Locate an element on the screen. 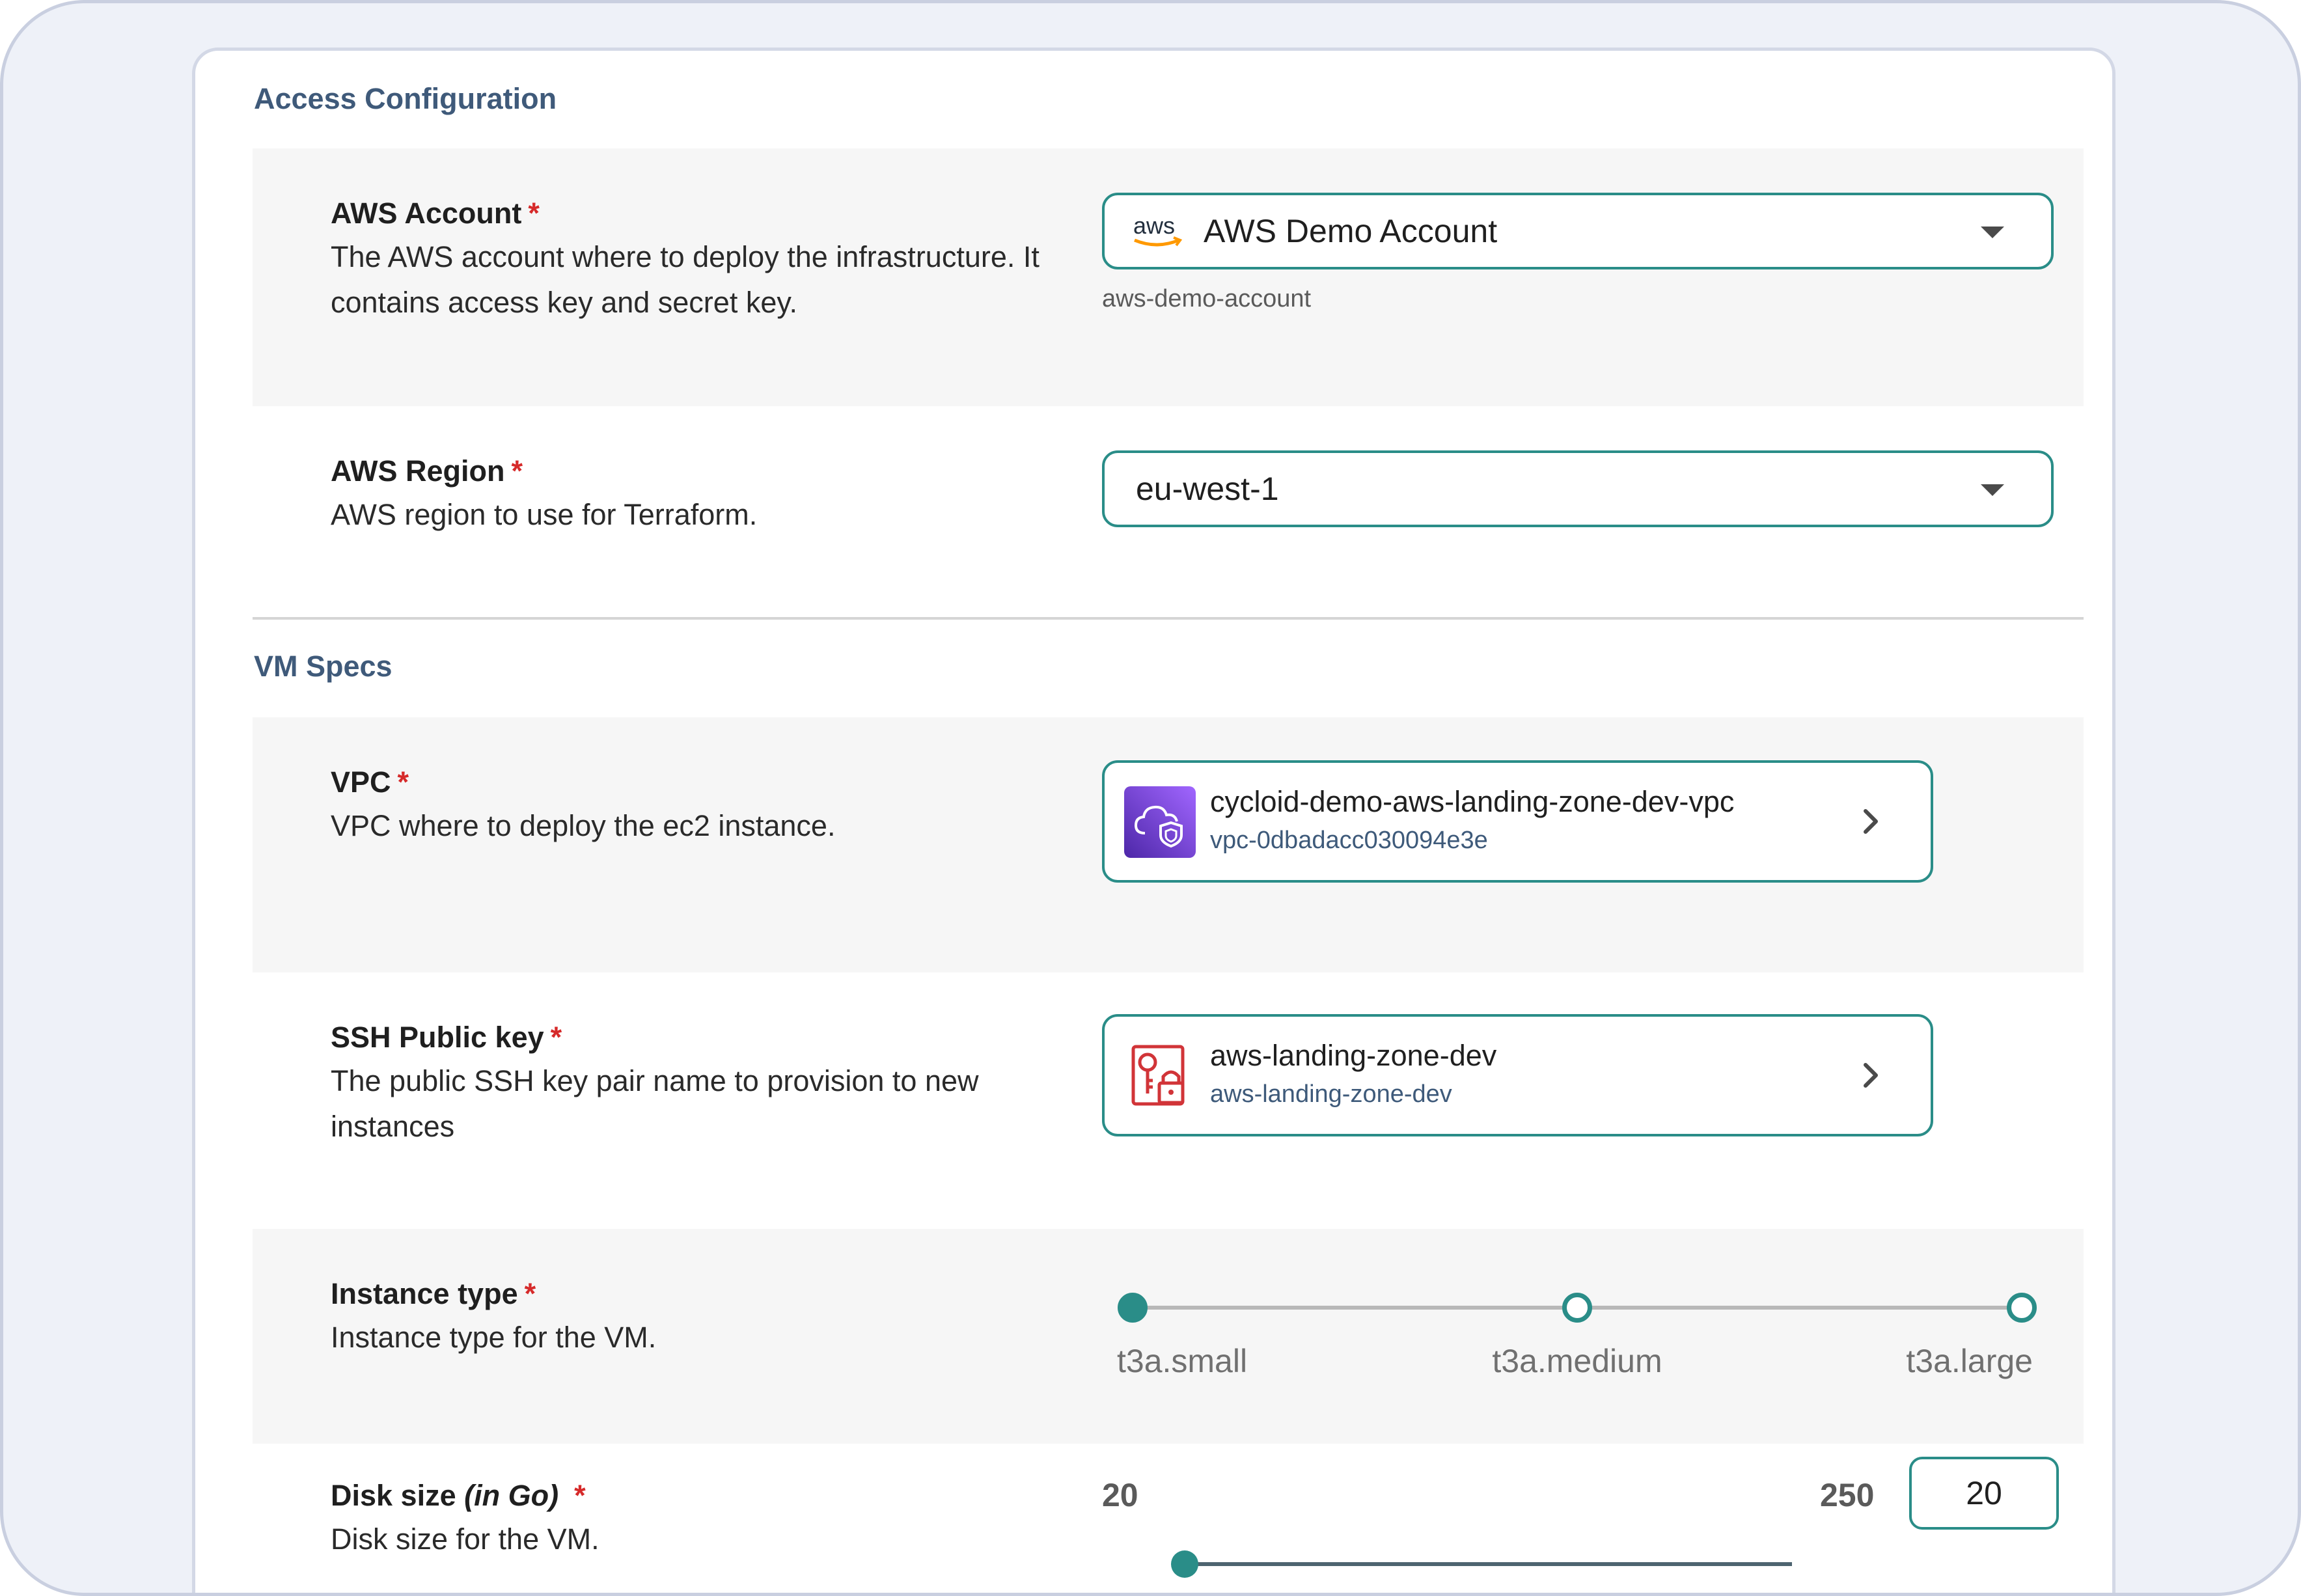 The height and width of the screenshot is (1596, 2301). section-title-access: Access Configuration is located at coordinates (406, 98).